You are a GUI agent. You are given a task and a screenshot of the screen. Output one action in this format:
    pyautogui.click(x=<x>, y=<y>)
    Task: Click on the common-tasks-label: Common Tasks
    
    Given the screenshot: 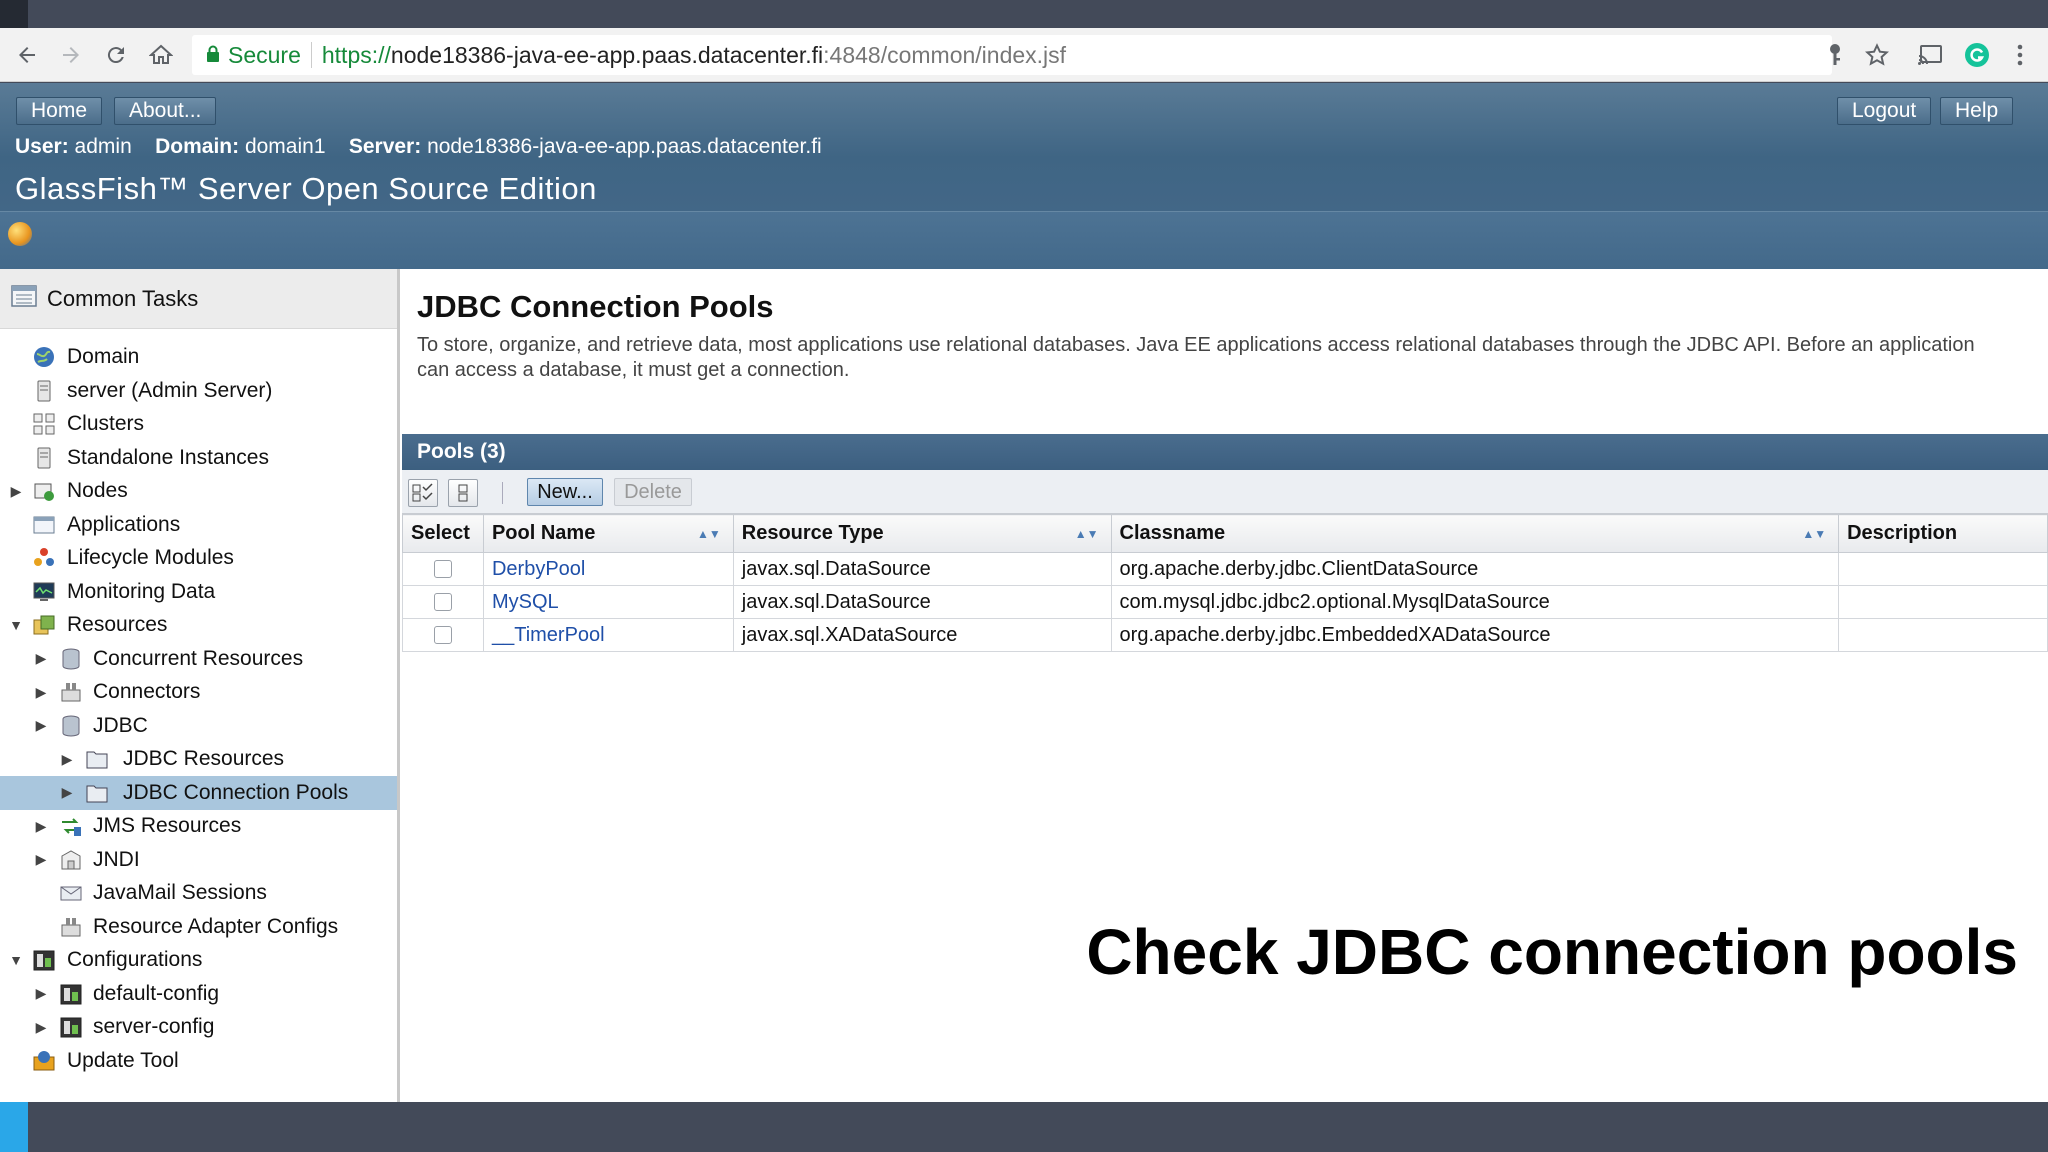 What is the action you would take?
    pyautogui.click(x=123, y=298)
    